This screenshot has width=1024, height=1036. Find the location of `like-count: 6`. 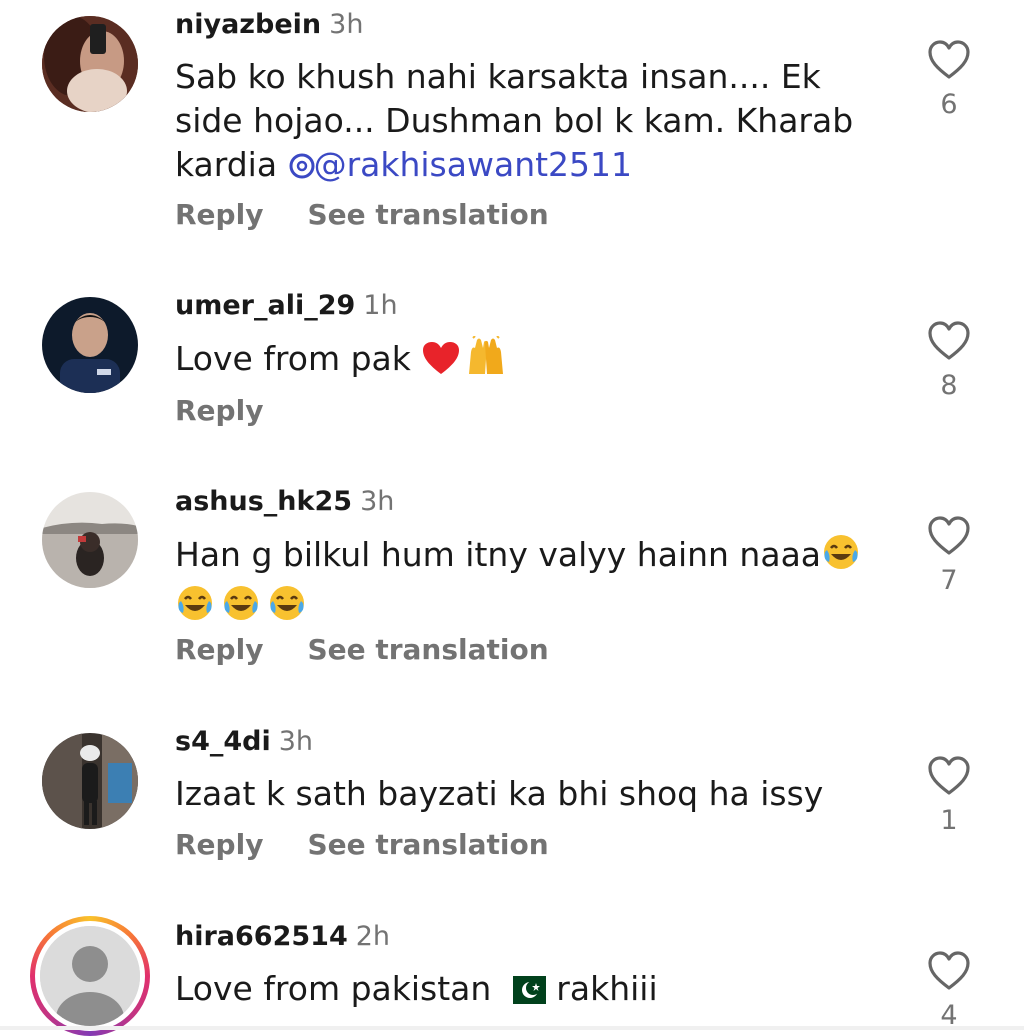

like-count: 6 is located at coordinates (949, 104).